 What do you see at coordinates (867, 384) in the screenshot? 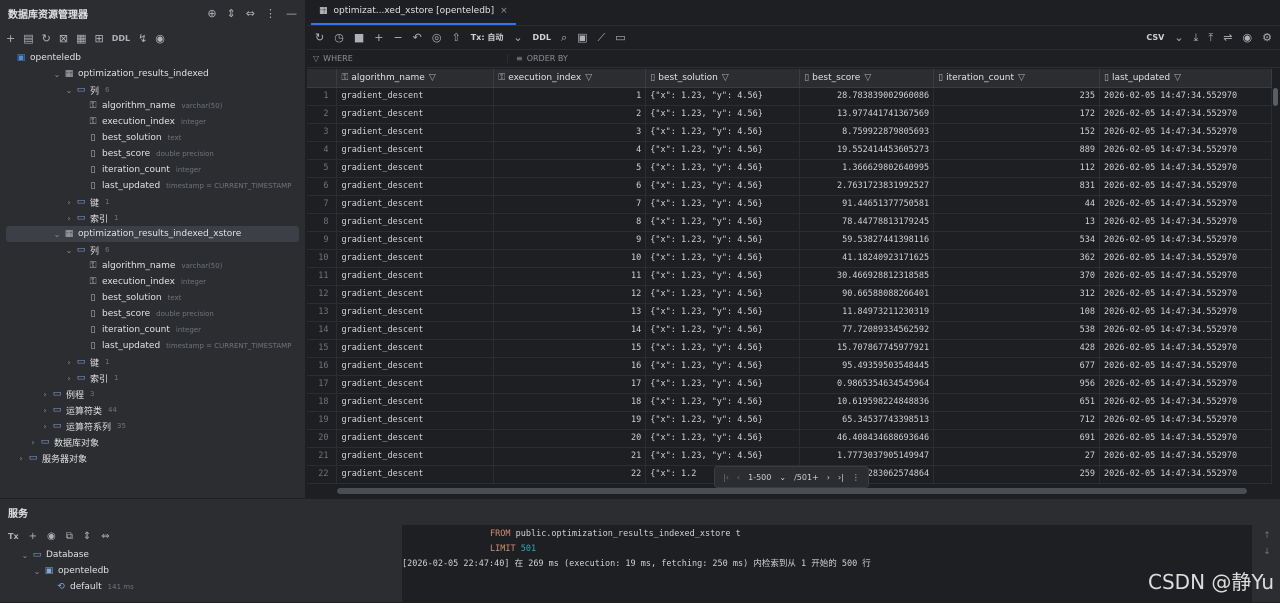
I see `table-cell: 0.9865354634545964` at bounding box center [867, 384].